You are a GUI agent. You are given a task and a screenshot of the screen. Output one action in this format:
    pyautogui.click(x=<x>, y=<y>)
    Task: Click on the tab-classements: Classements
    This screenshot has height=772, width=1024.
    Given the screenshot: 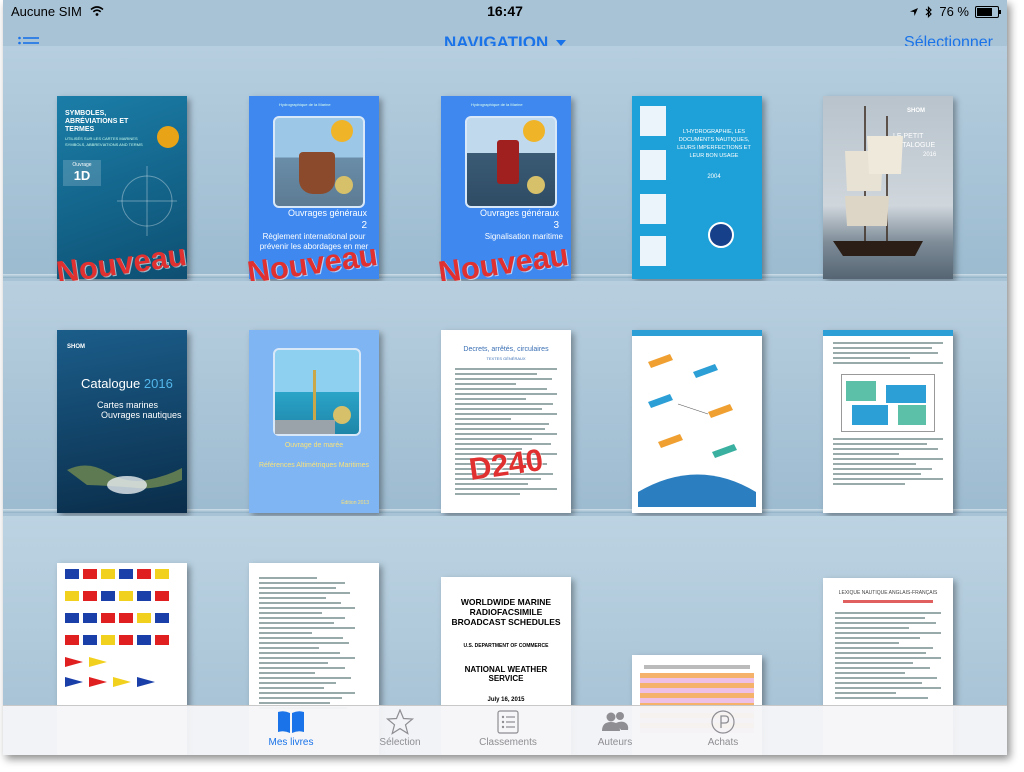 What is the action you would take?
    pyautogui.click(x=508, y=728)
    